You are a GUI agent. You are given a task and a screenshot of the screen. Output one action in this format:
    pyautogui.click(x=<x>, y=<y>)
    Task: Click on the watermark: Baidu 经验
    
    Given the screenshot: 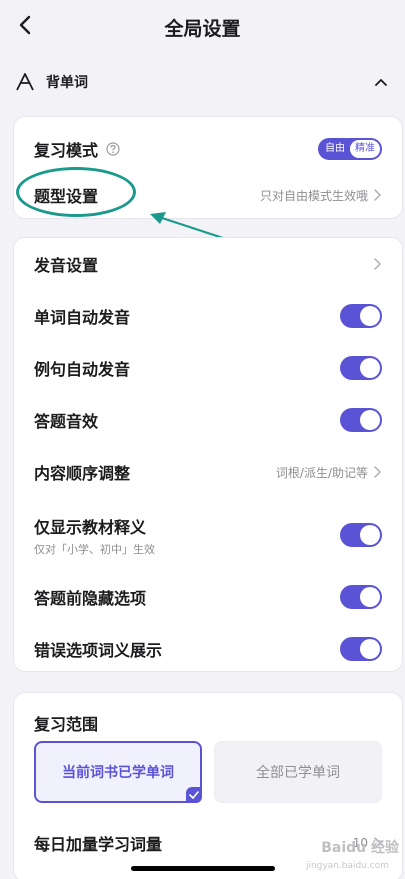 What is the action you would take?
    pyautogui.click(x=360, y=848)
    